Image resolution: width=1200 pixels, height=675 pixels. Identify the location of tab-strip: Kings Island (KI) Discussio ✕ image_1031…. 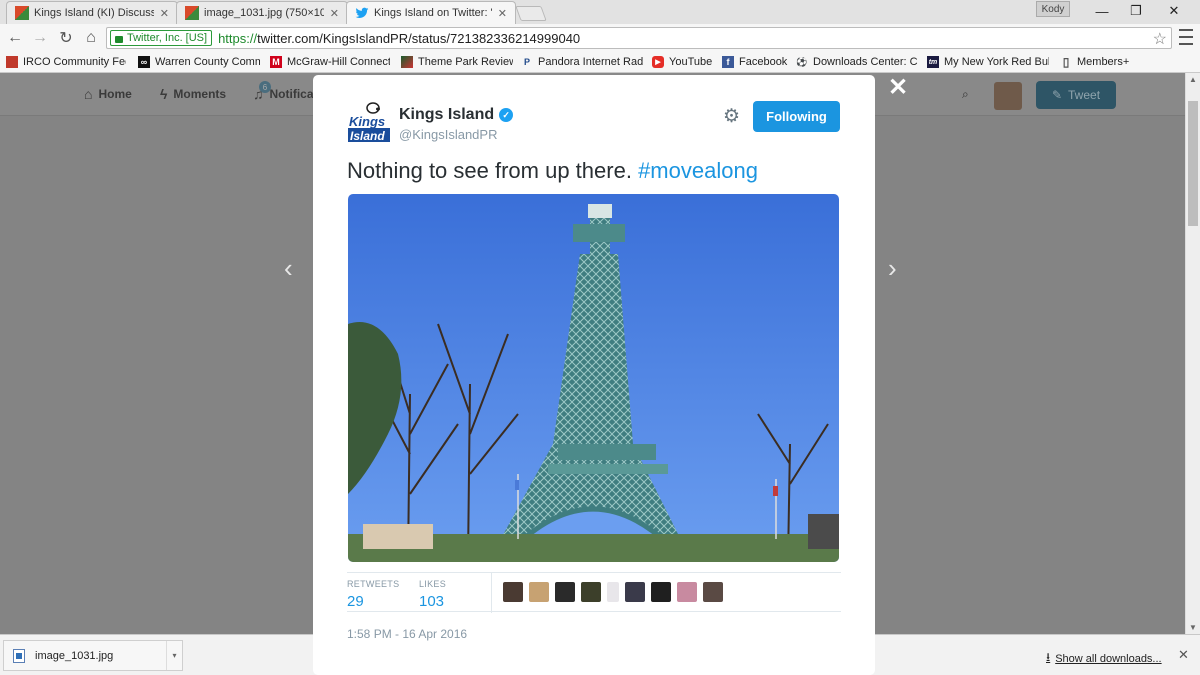
(600, 12).